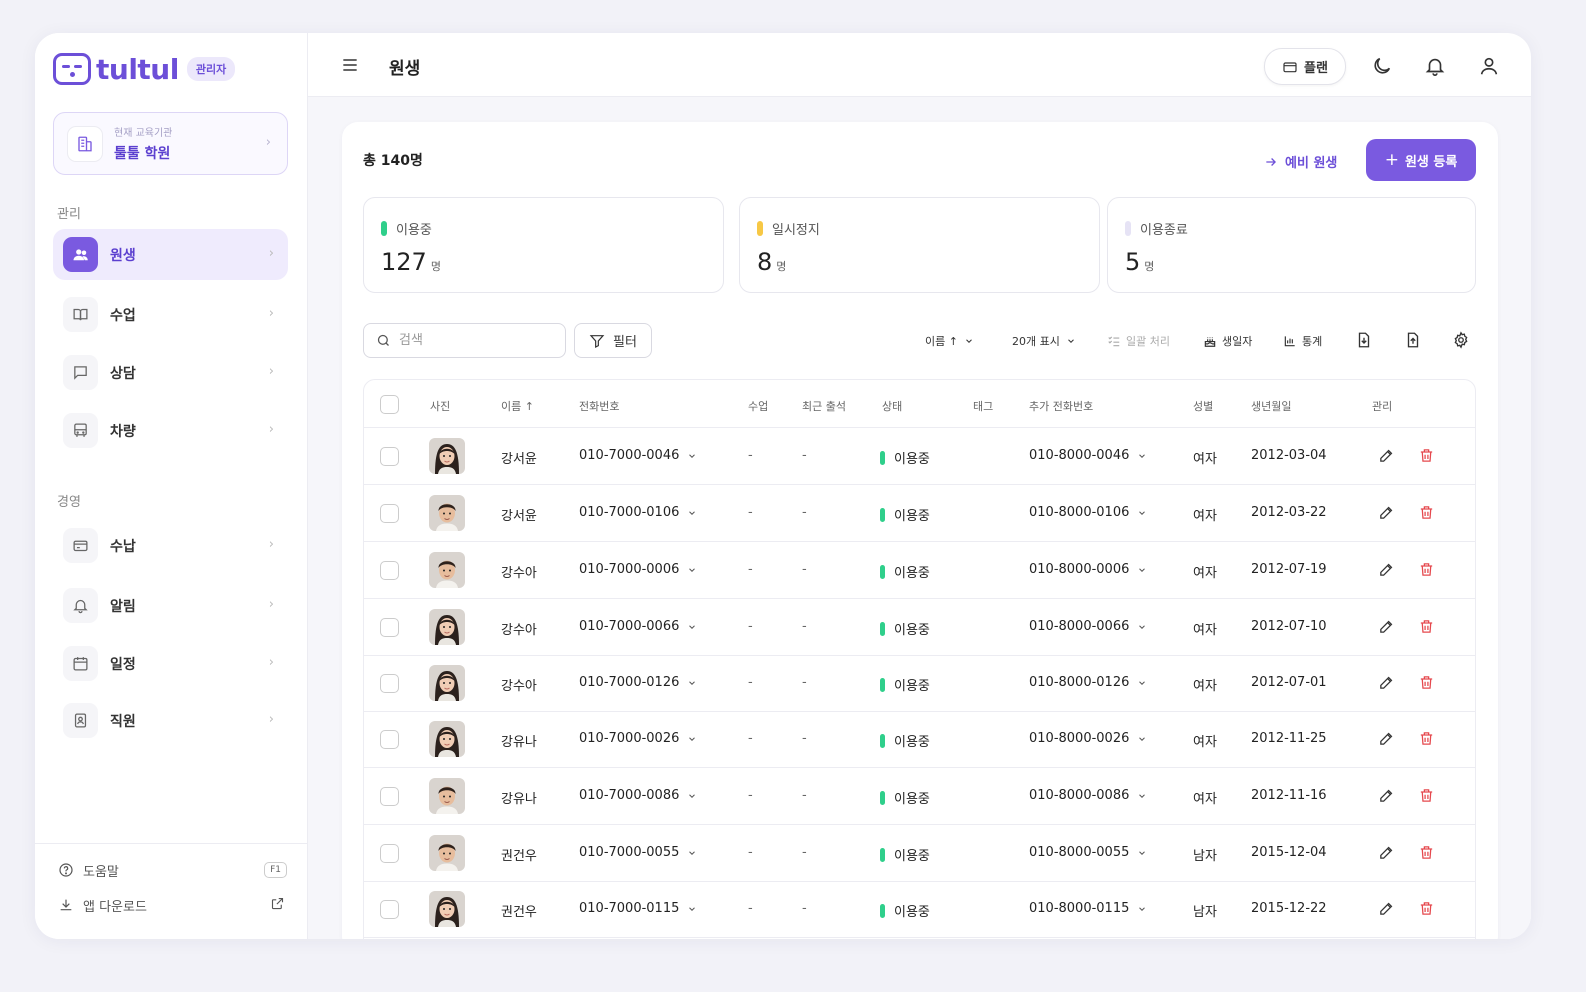  I want to click on phone2-cell: 010-8000-0046, so click(1088, 455).